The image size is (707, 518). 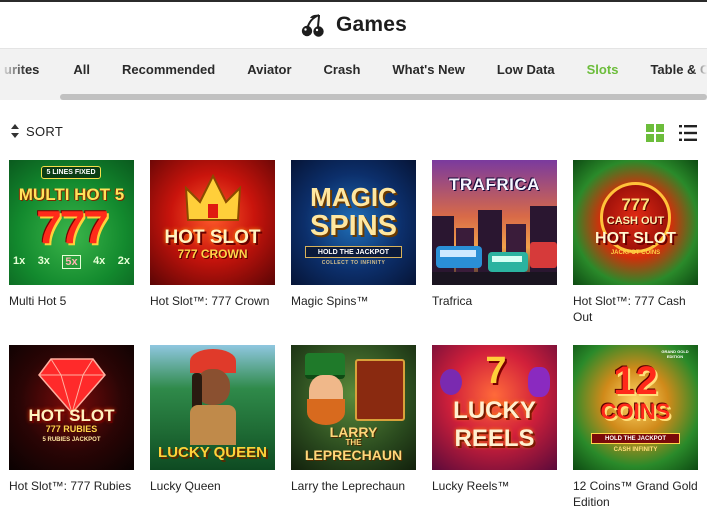 I want to click on art-queen-body, so click(x=213, y=425).